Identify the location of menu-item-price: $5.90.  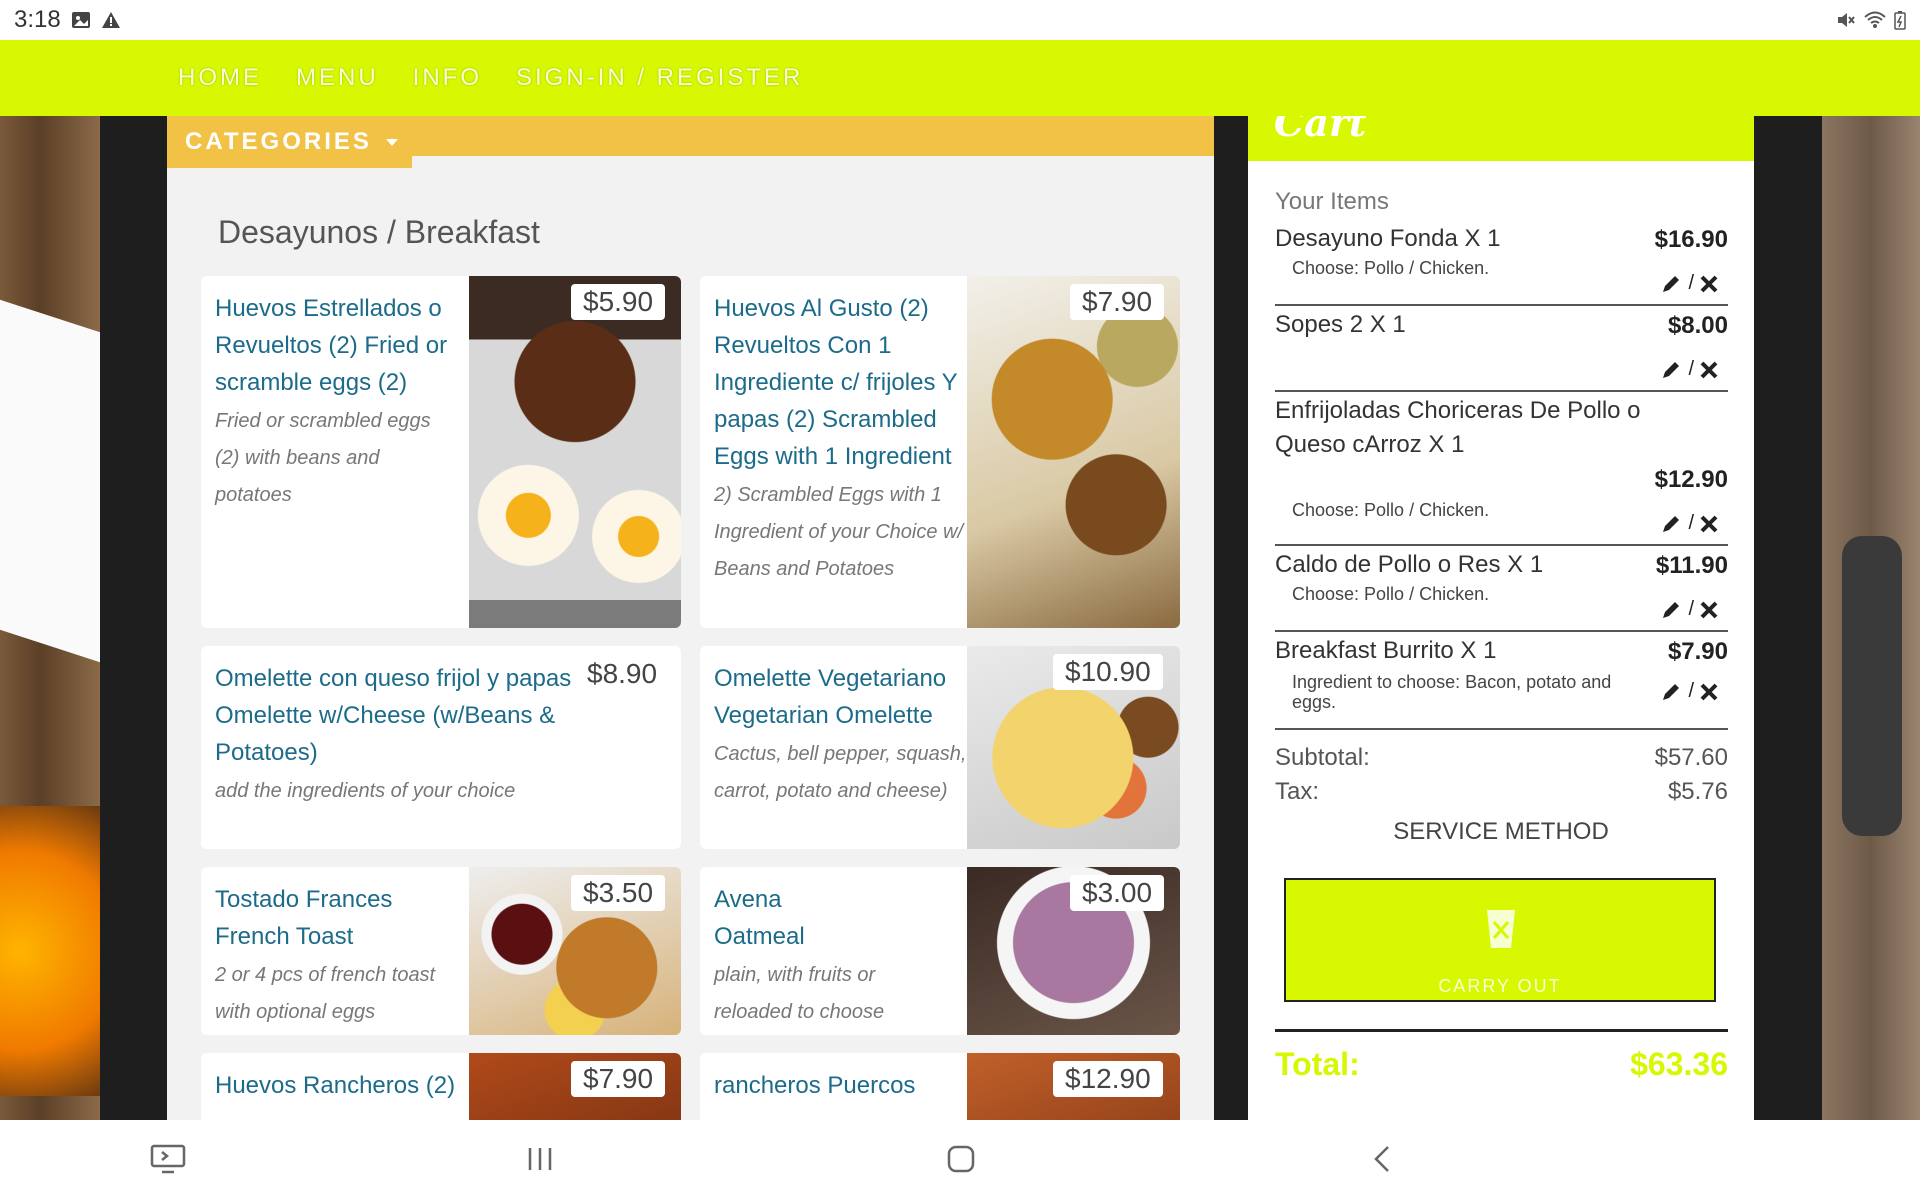
(618, 302).